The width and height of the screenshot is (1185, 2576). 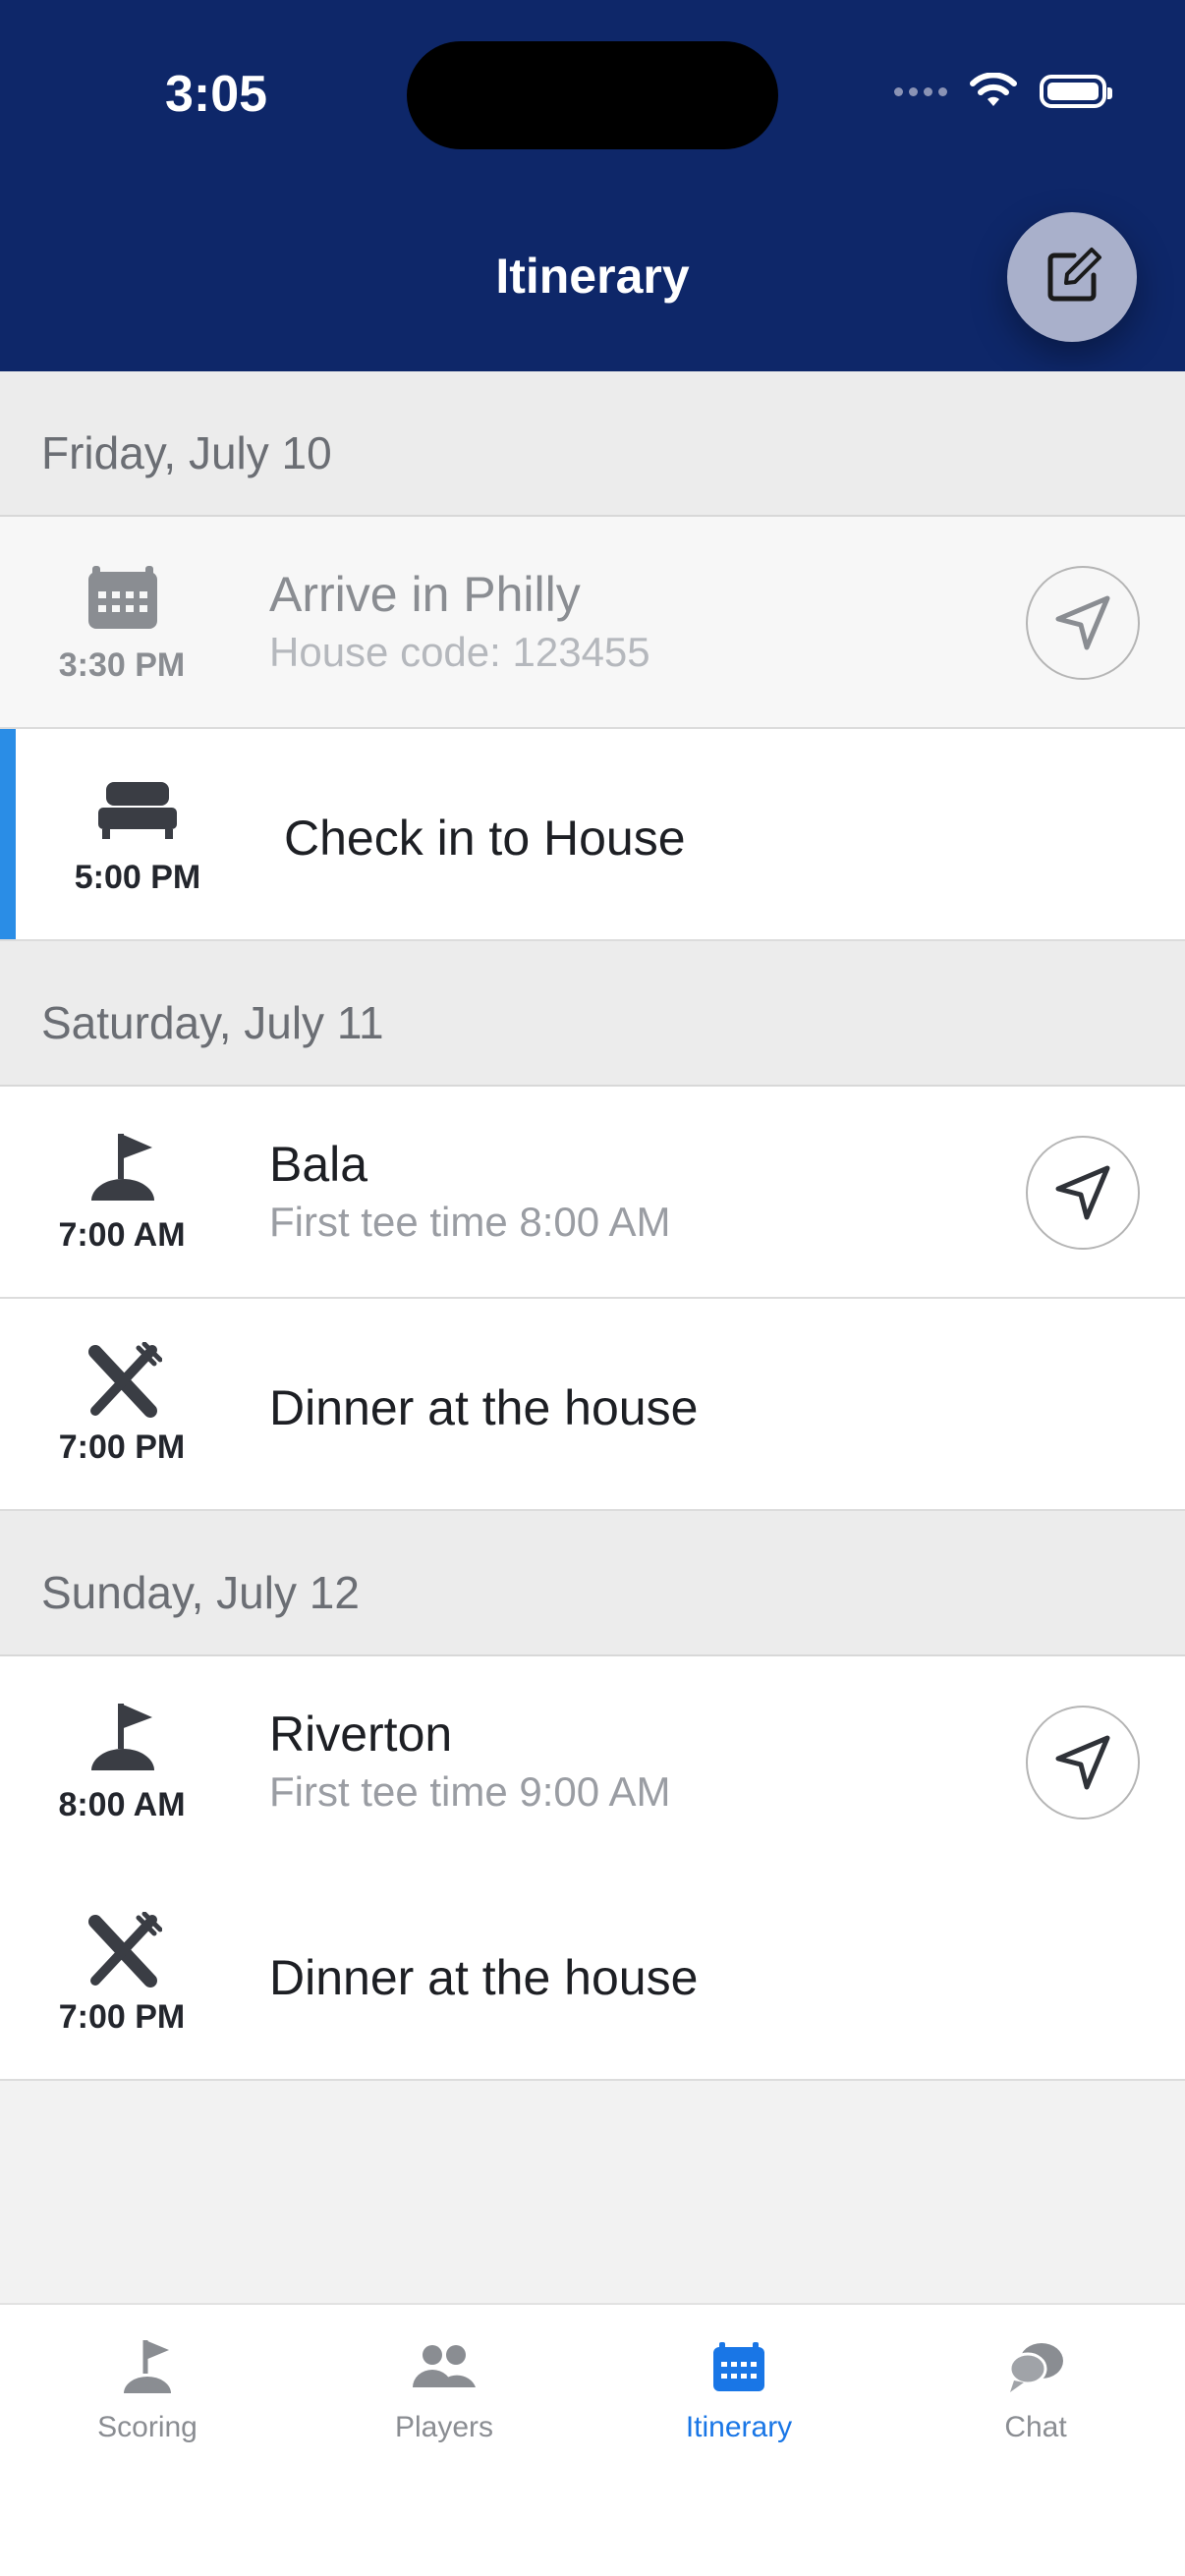 What do you see at coordinates (592, 95) in the screenshot?
I see `dynamic-island` at bounding box center [592, 95].